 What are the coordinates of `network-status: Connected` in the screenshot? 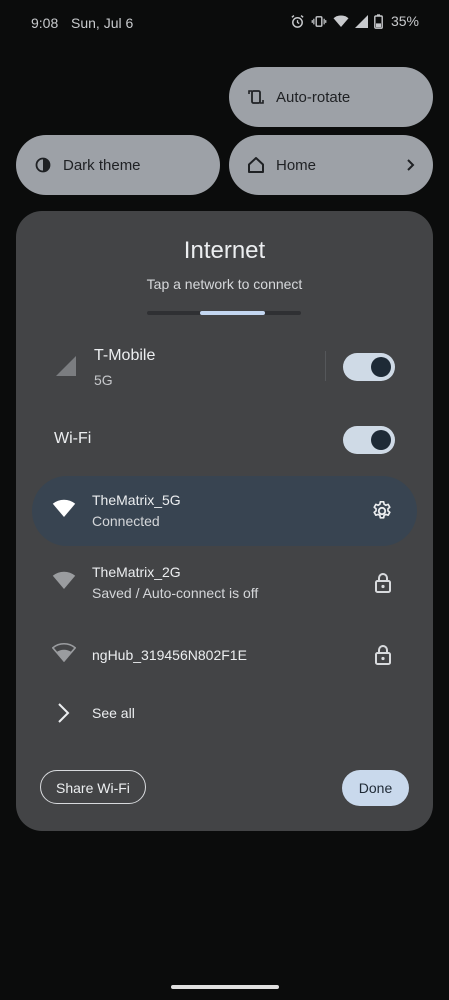 It's located at (126, 521).